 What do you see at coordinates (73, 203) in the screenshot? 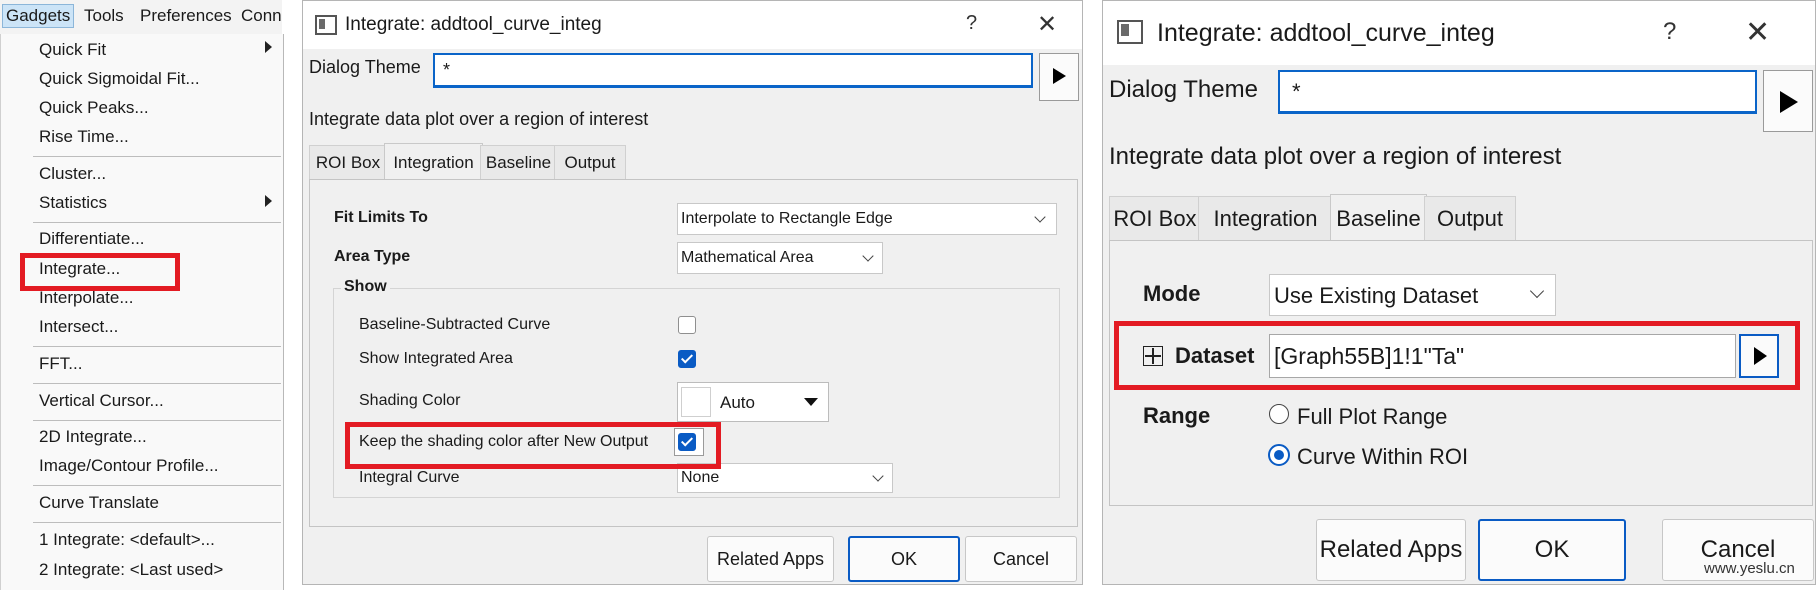
I see `menu-item-statistics: Statistics` at bounding box center [73, 203].